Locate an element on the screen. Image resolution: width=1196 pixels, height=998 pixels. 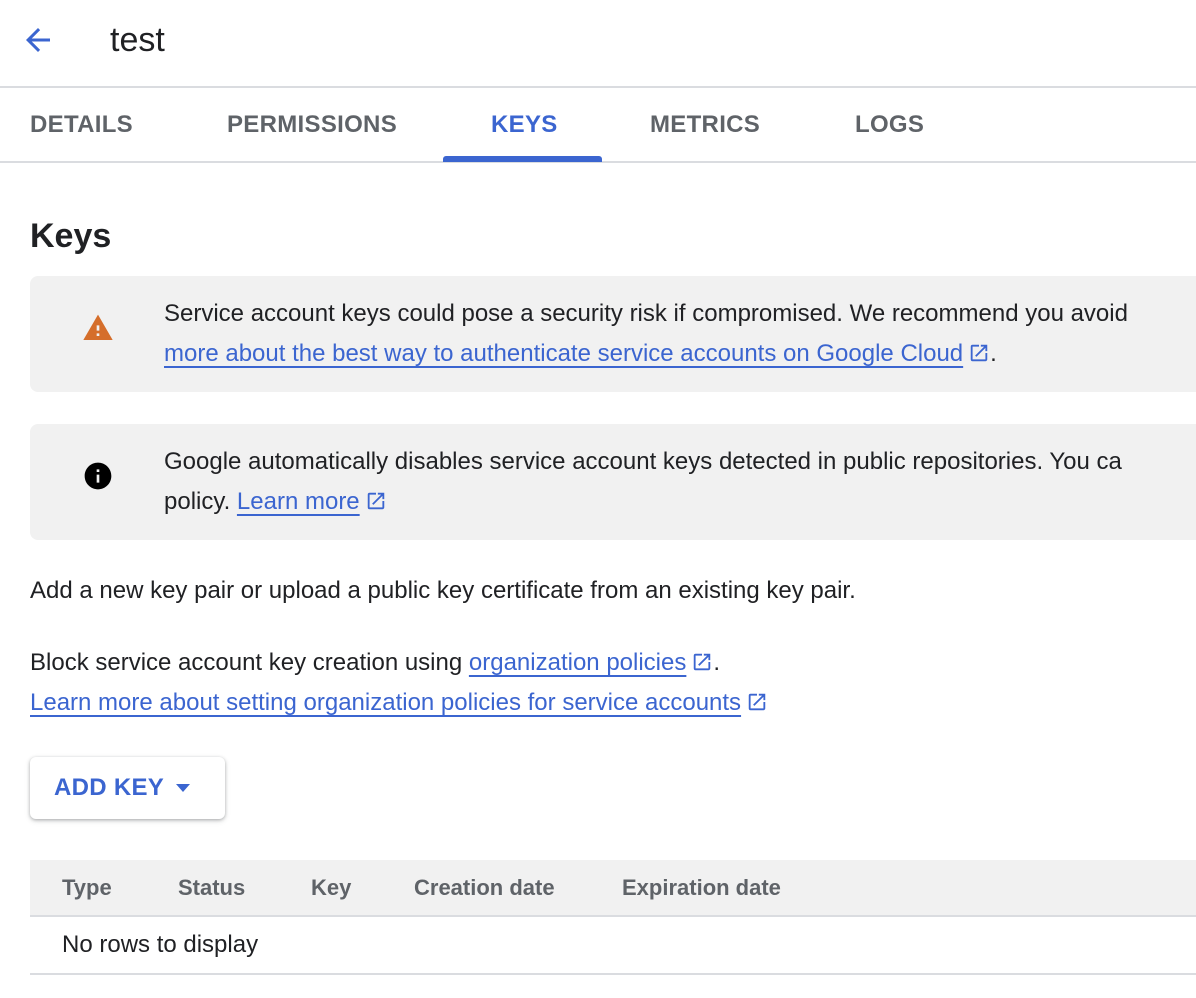
warning-suffix: . is located at coordinates (993, 353).